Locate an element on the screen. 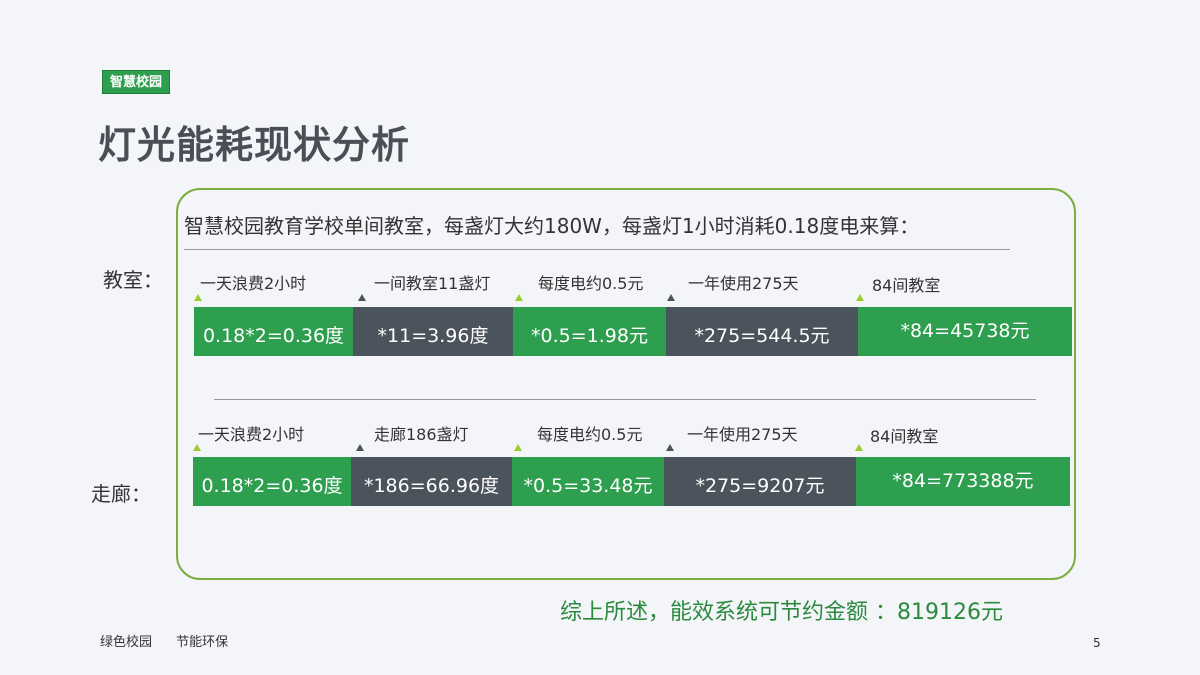 This screenshot has width=1200, height=675. footer-left: 绿色校园 is located at coordinates (126, 642).